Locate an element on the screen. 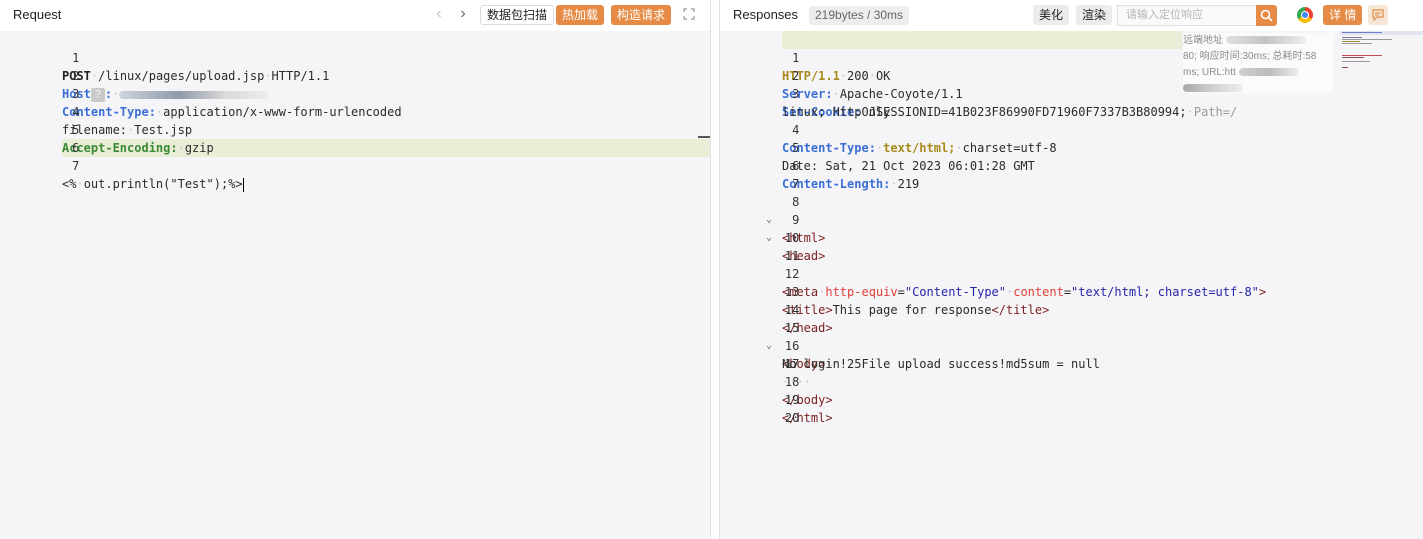 The height and width of the screenshot is (539, 1423). request-line-1: 1 POST·/linux/pages/upload.jsp·HTTP/1.1 is located at coordinates (196, 67).